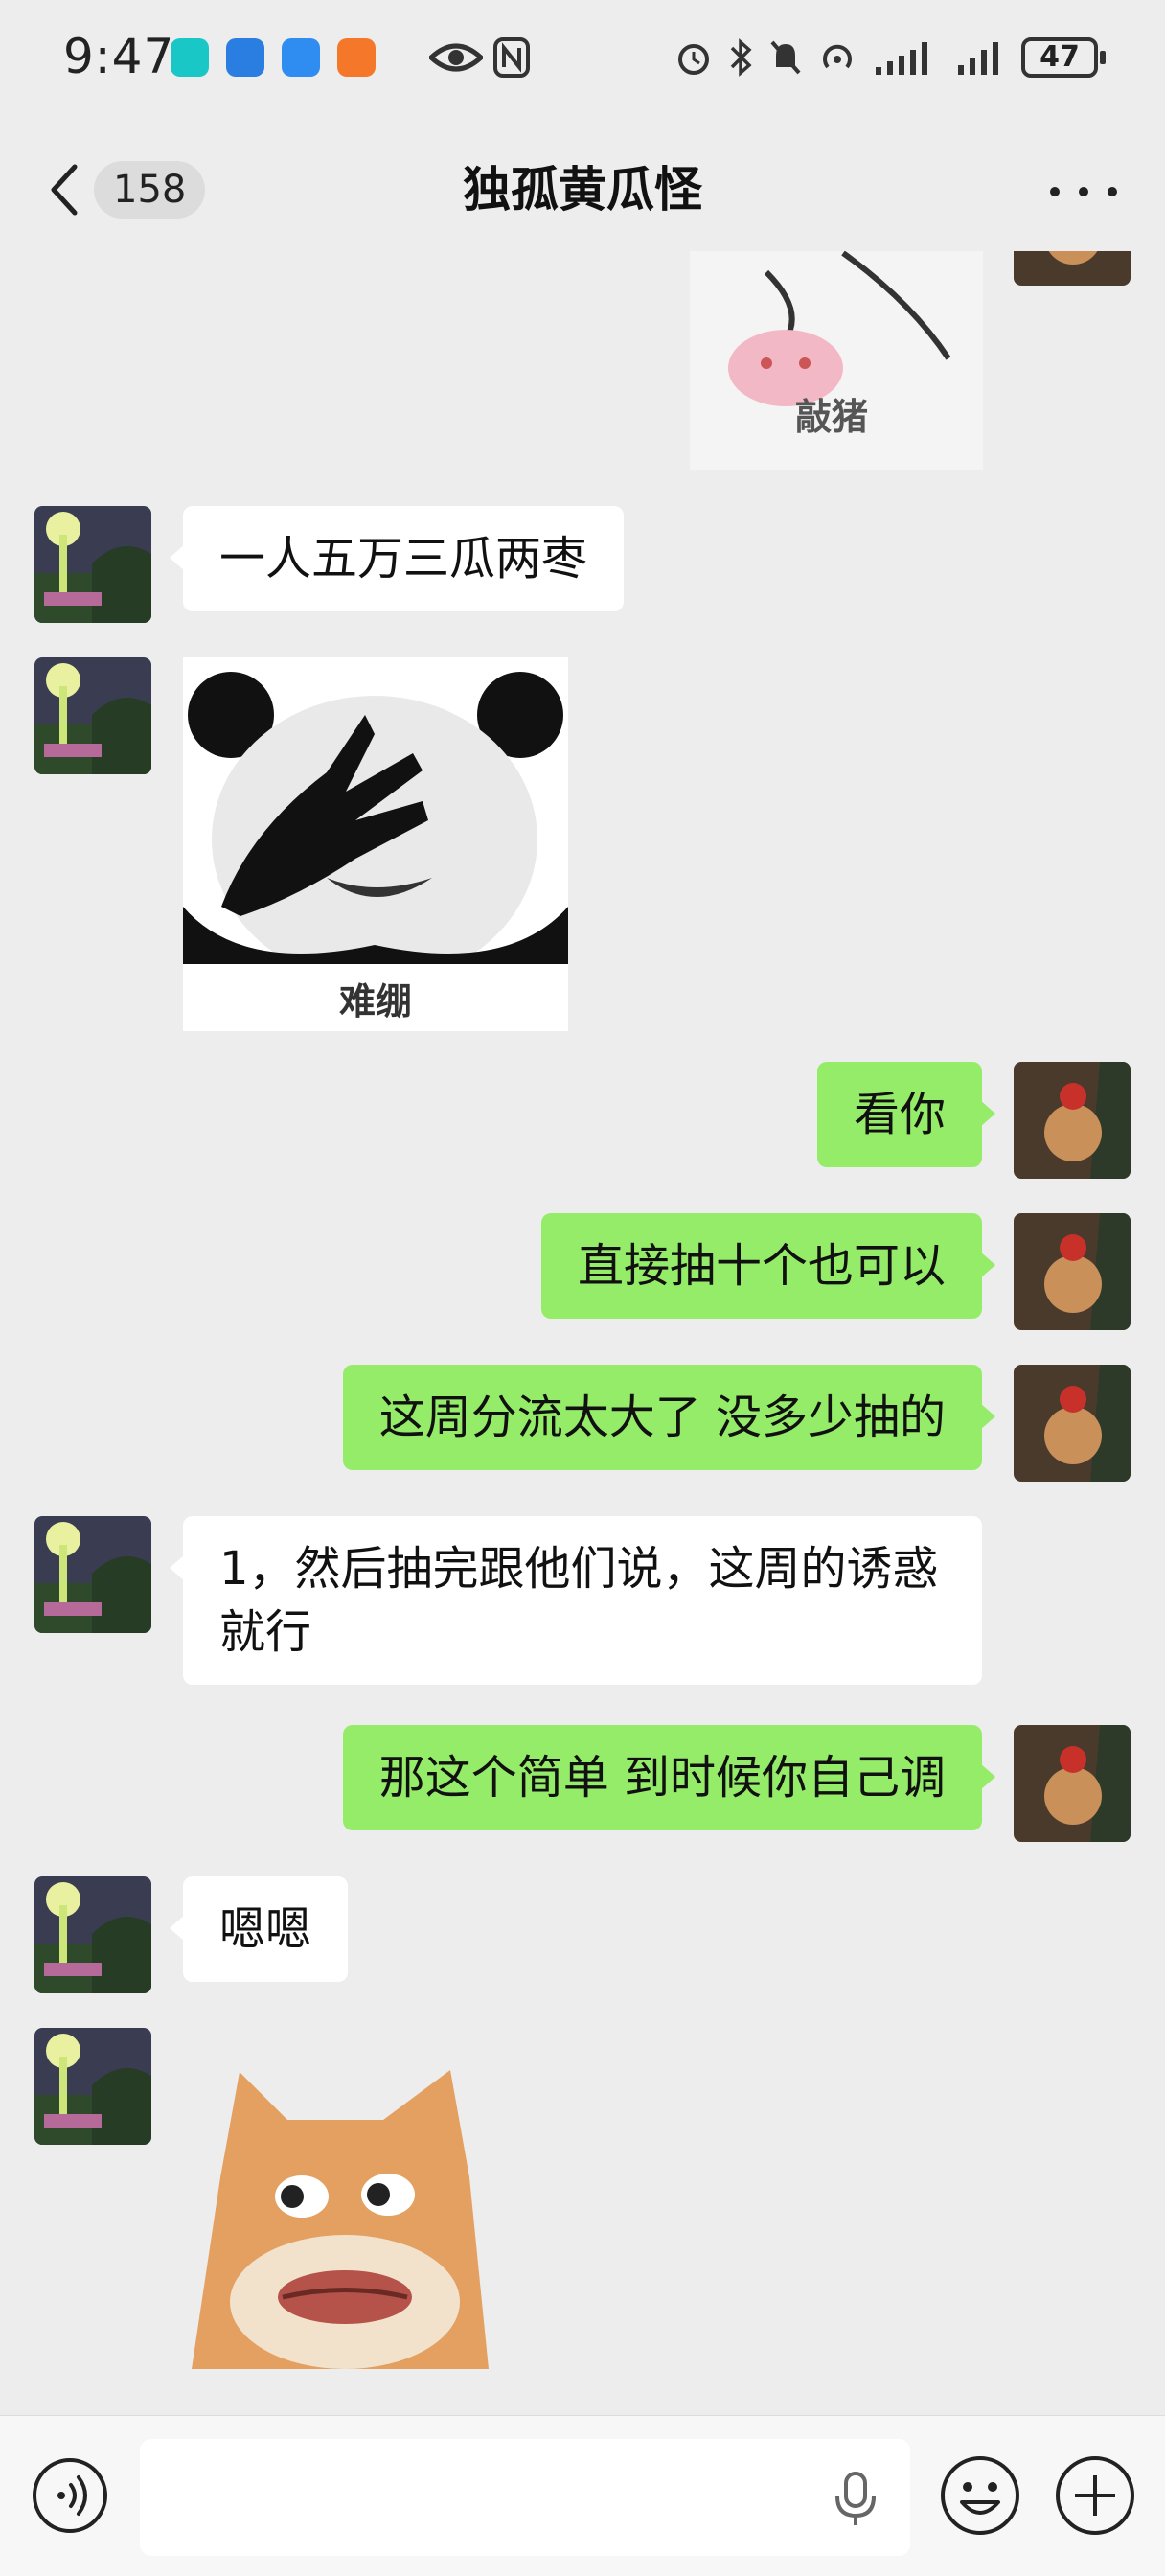  What do you see at coordinates (190, 57) in the screenshot?
I see `taptap-icon` at bounding box center [190, 57].